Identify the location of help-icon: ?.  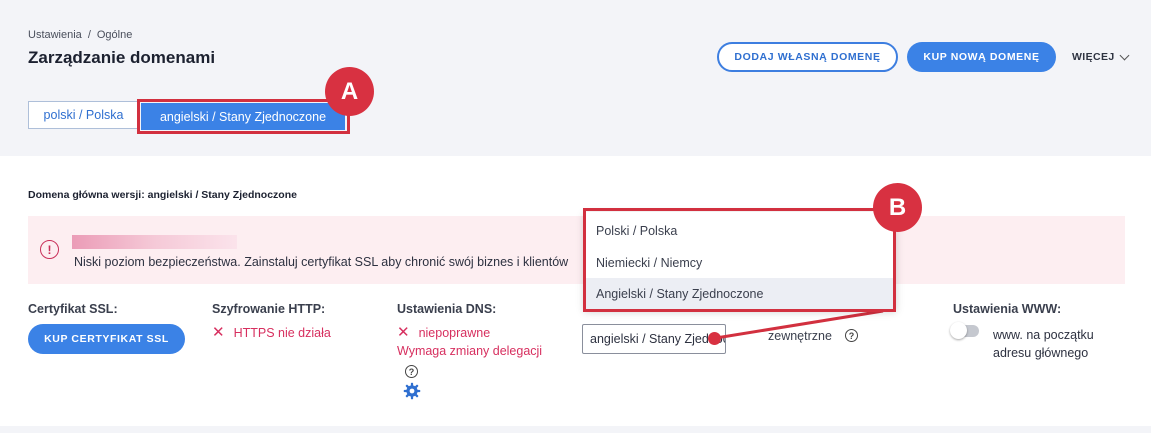
(851, 335).